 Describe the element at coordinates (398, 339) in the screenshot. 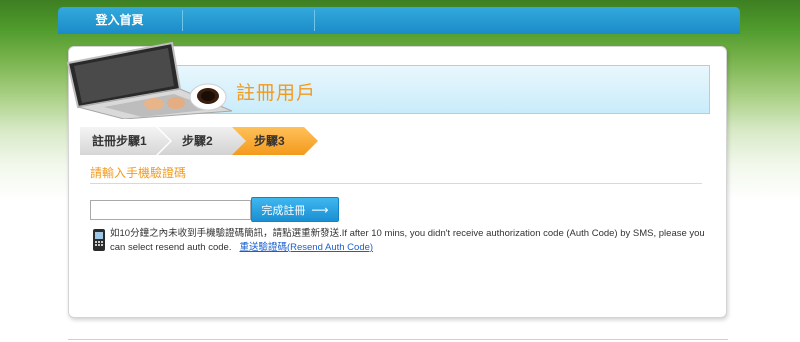

I see `footer-divider` at that location.